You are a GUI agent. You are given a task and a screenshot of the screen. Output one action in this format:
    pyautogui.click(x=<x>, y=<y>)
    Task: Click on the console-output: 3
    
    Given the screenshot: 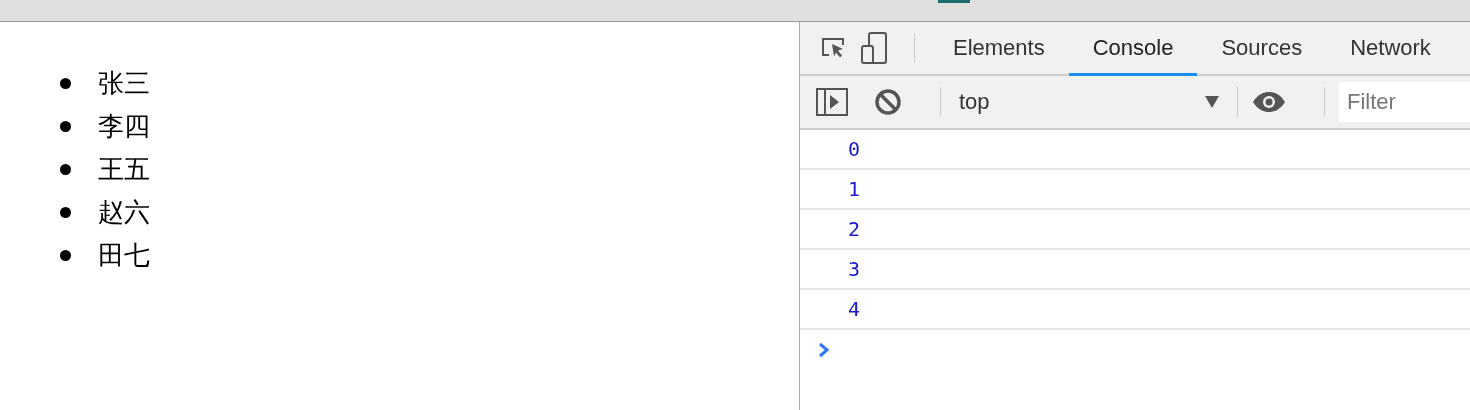 What is the action you would take?
    pyautogui.click(x=854, y=269)
    